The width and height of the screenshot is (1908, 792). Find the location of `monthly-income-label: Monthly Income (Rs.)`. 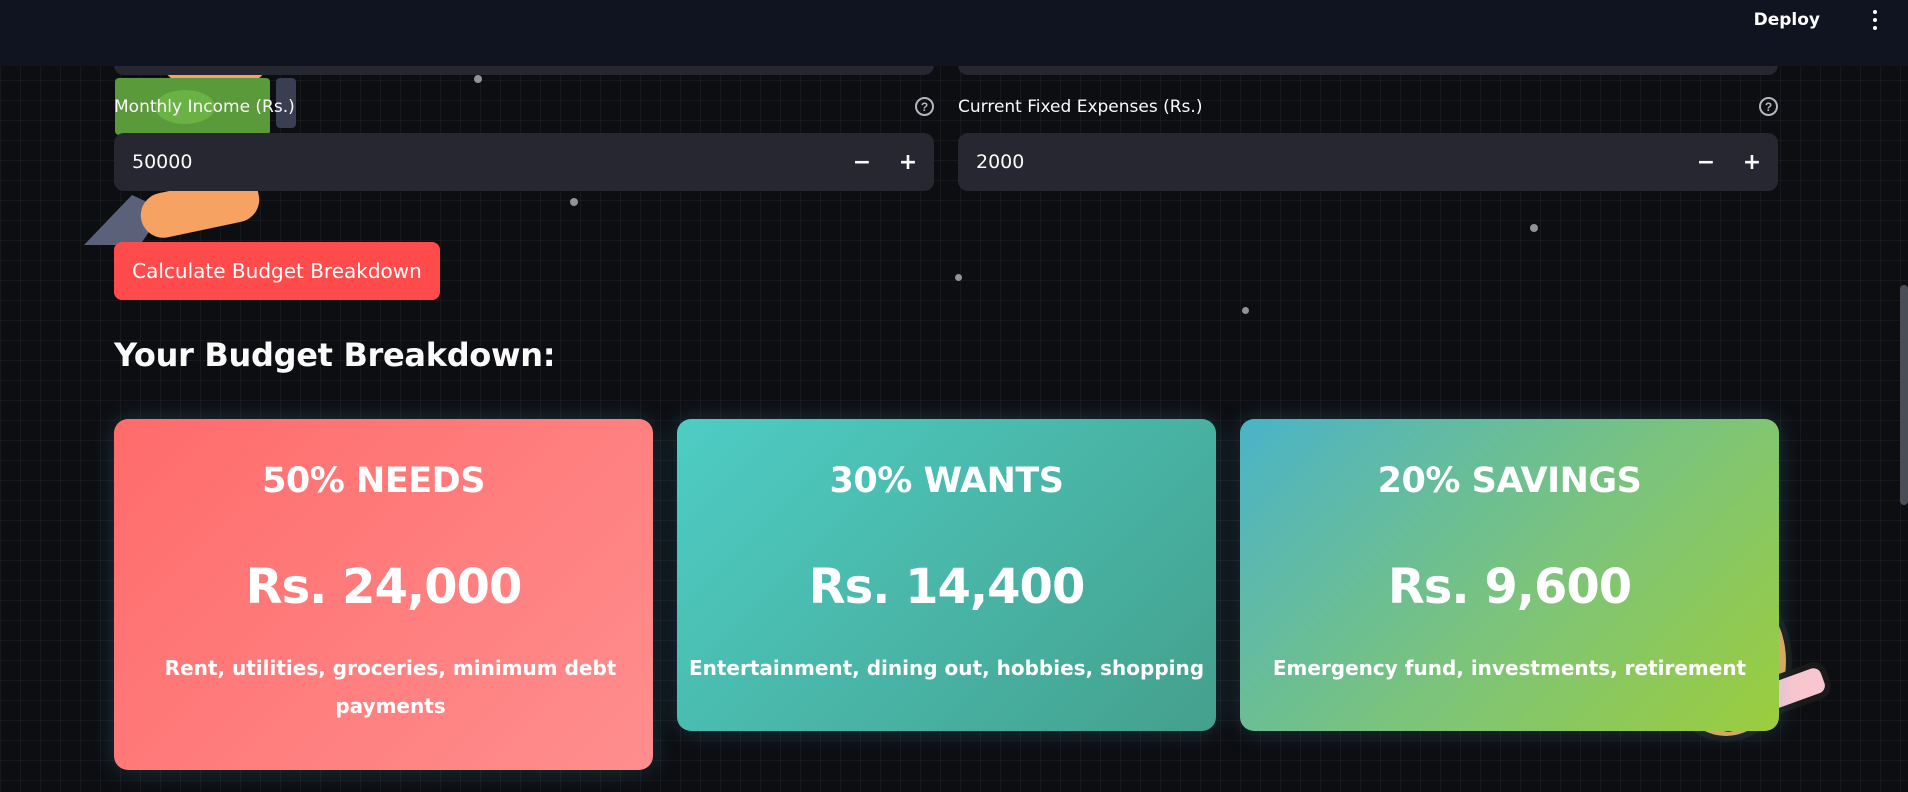

monthly-income-label: Monthly Income (Rs.) is located at coordinates (204, 107).